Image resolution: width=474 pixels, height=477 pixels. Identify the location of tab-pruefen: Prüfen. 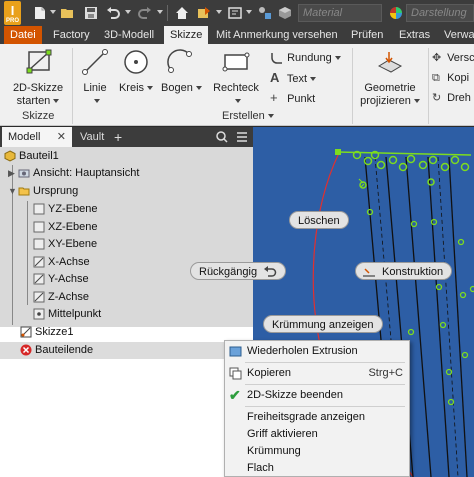
(367, 35).